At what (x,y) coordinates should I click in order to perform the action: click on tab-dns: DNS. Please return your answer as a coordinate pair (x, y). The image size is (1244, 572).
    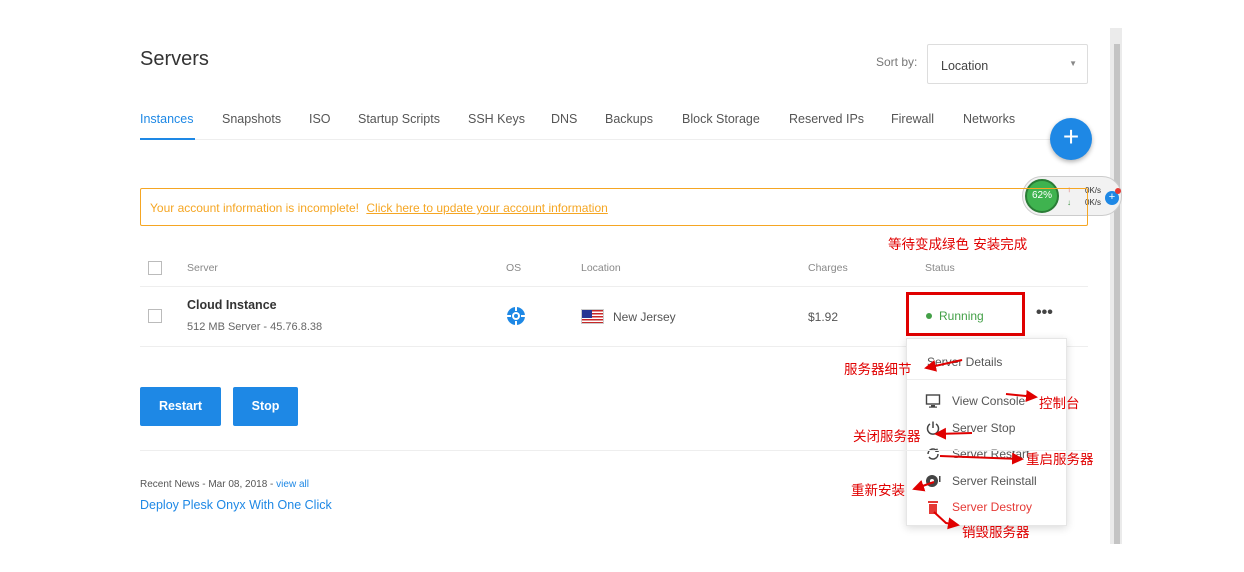
    Looking at the image, I should click on (564, 119).